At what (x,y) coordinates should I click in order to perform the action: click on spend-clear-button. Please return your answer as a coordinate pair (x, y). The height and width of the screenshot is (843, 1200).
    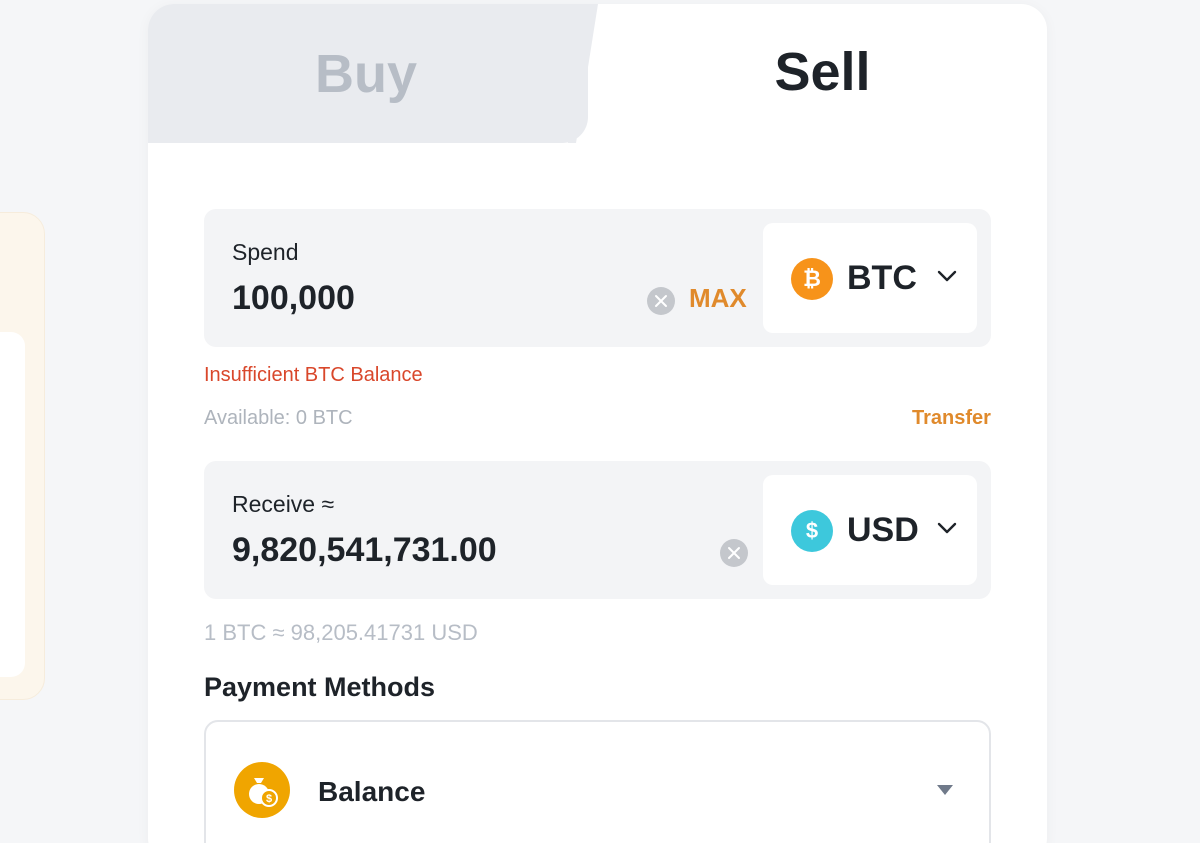
    Looking at the image, I should click on (661, 301).